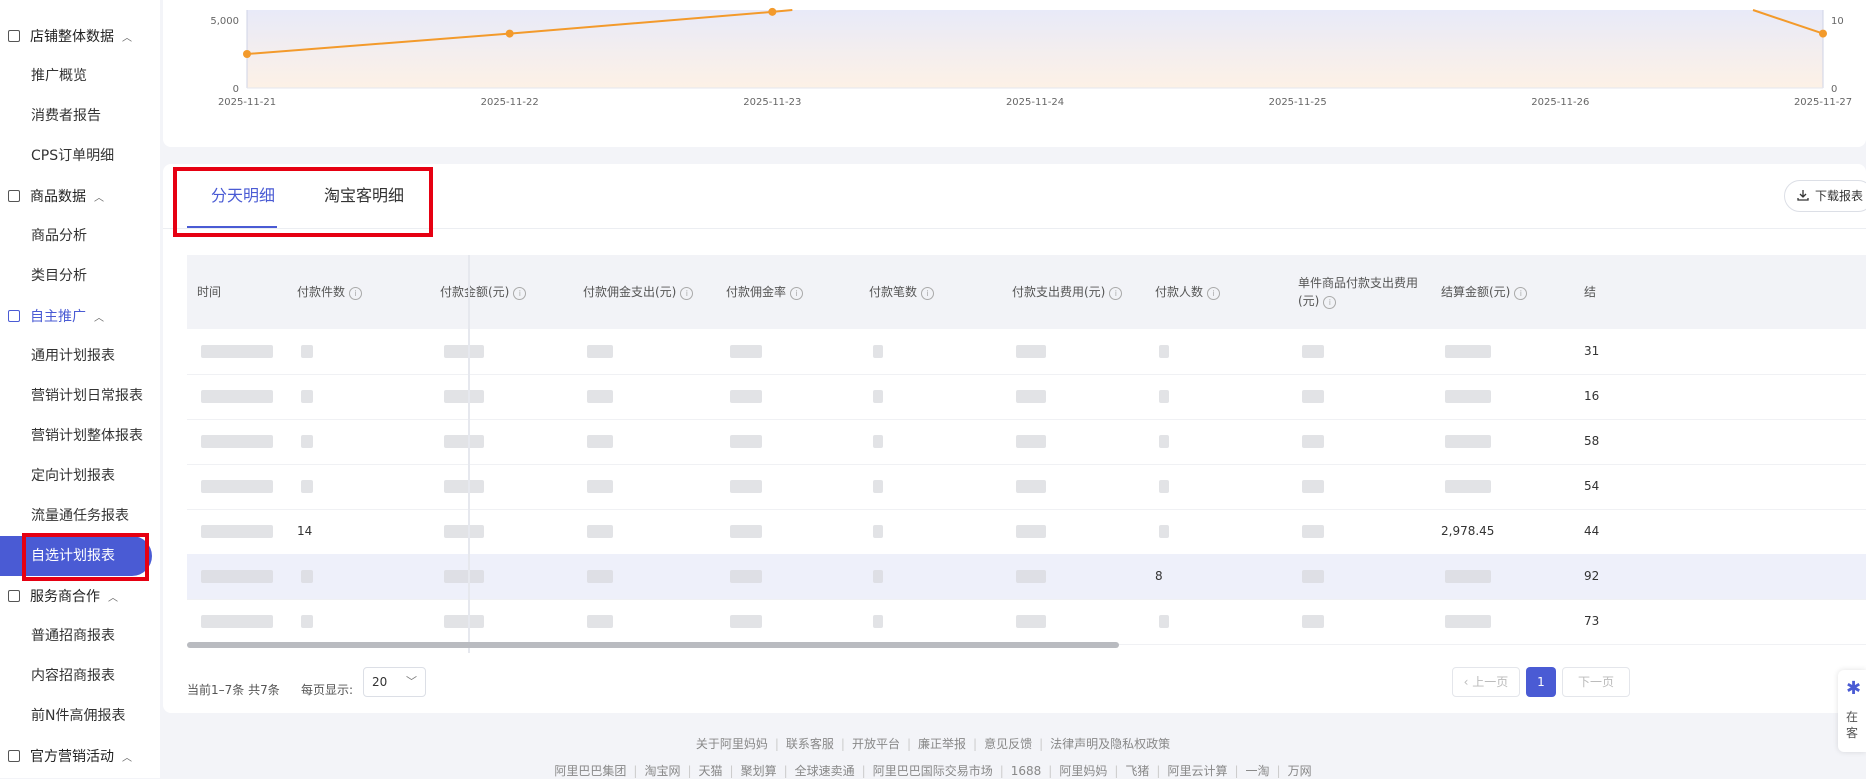 The width and height of the screenshot is (1866, 779). What do you see at coordinates (1026, 442) in the screenshot?
I see `table-row: 58` at bounding box center [1026, 442].